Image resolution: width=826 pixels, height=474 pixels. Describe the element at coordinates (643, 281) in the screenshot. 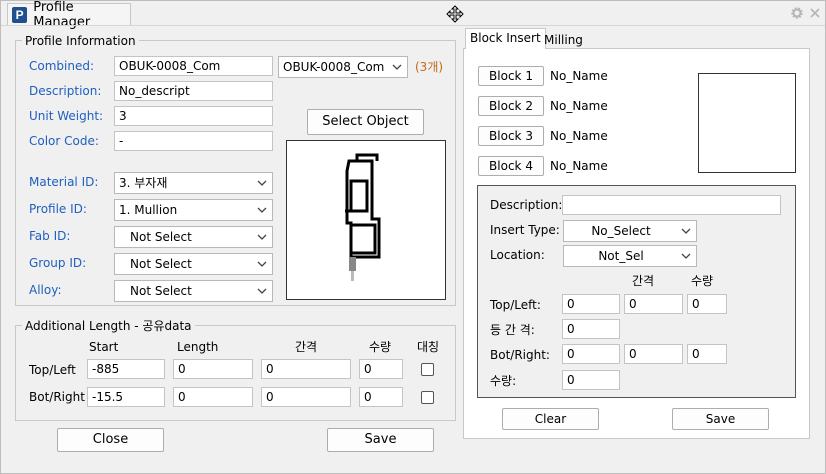

I see `insert-gap-header: 간격` at that location.